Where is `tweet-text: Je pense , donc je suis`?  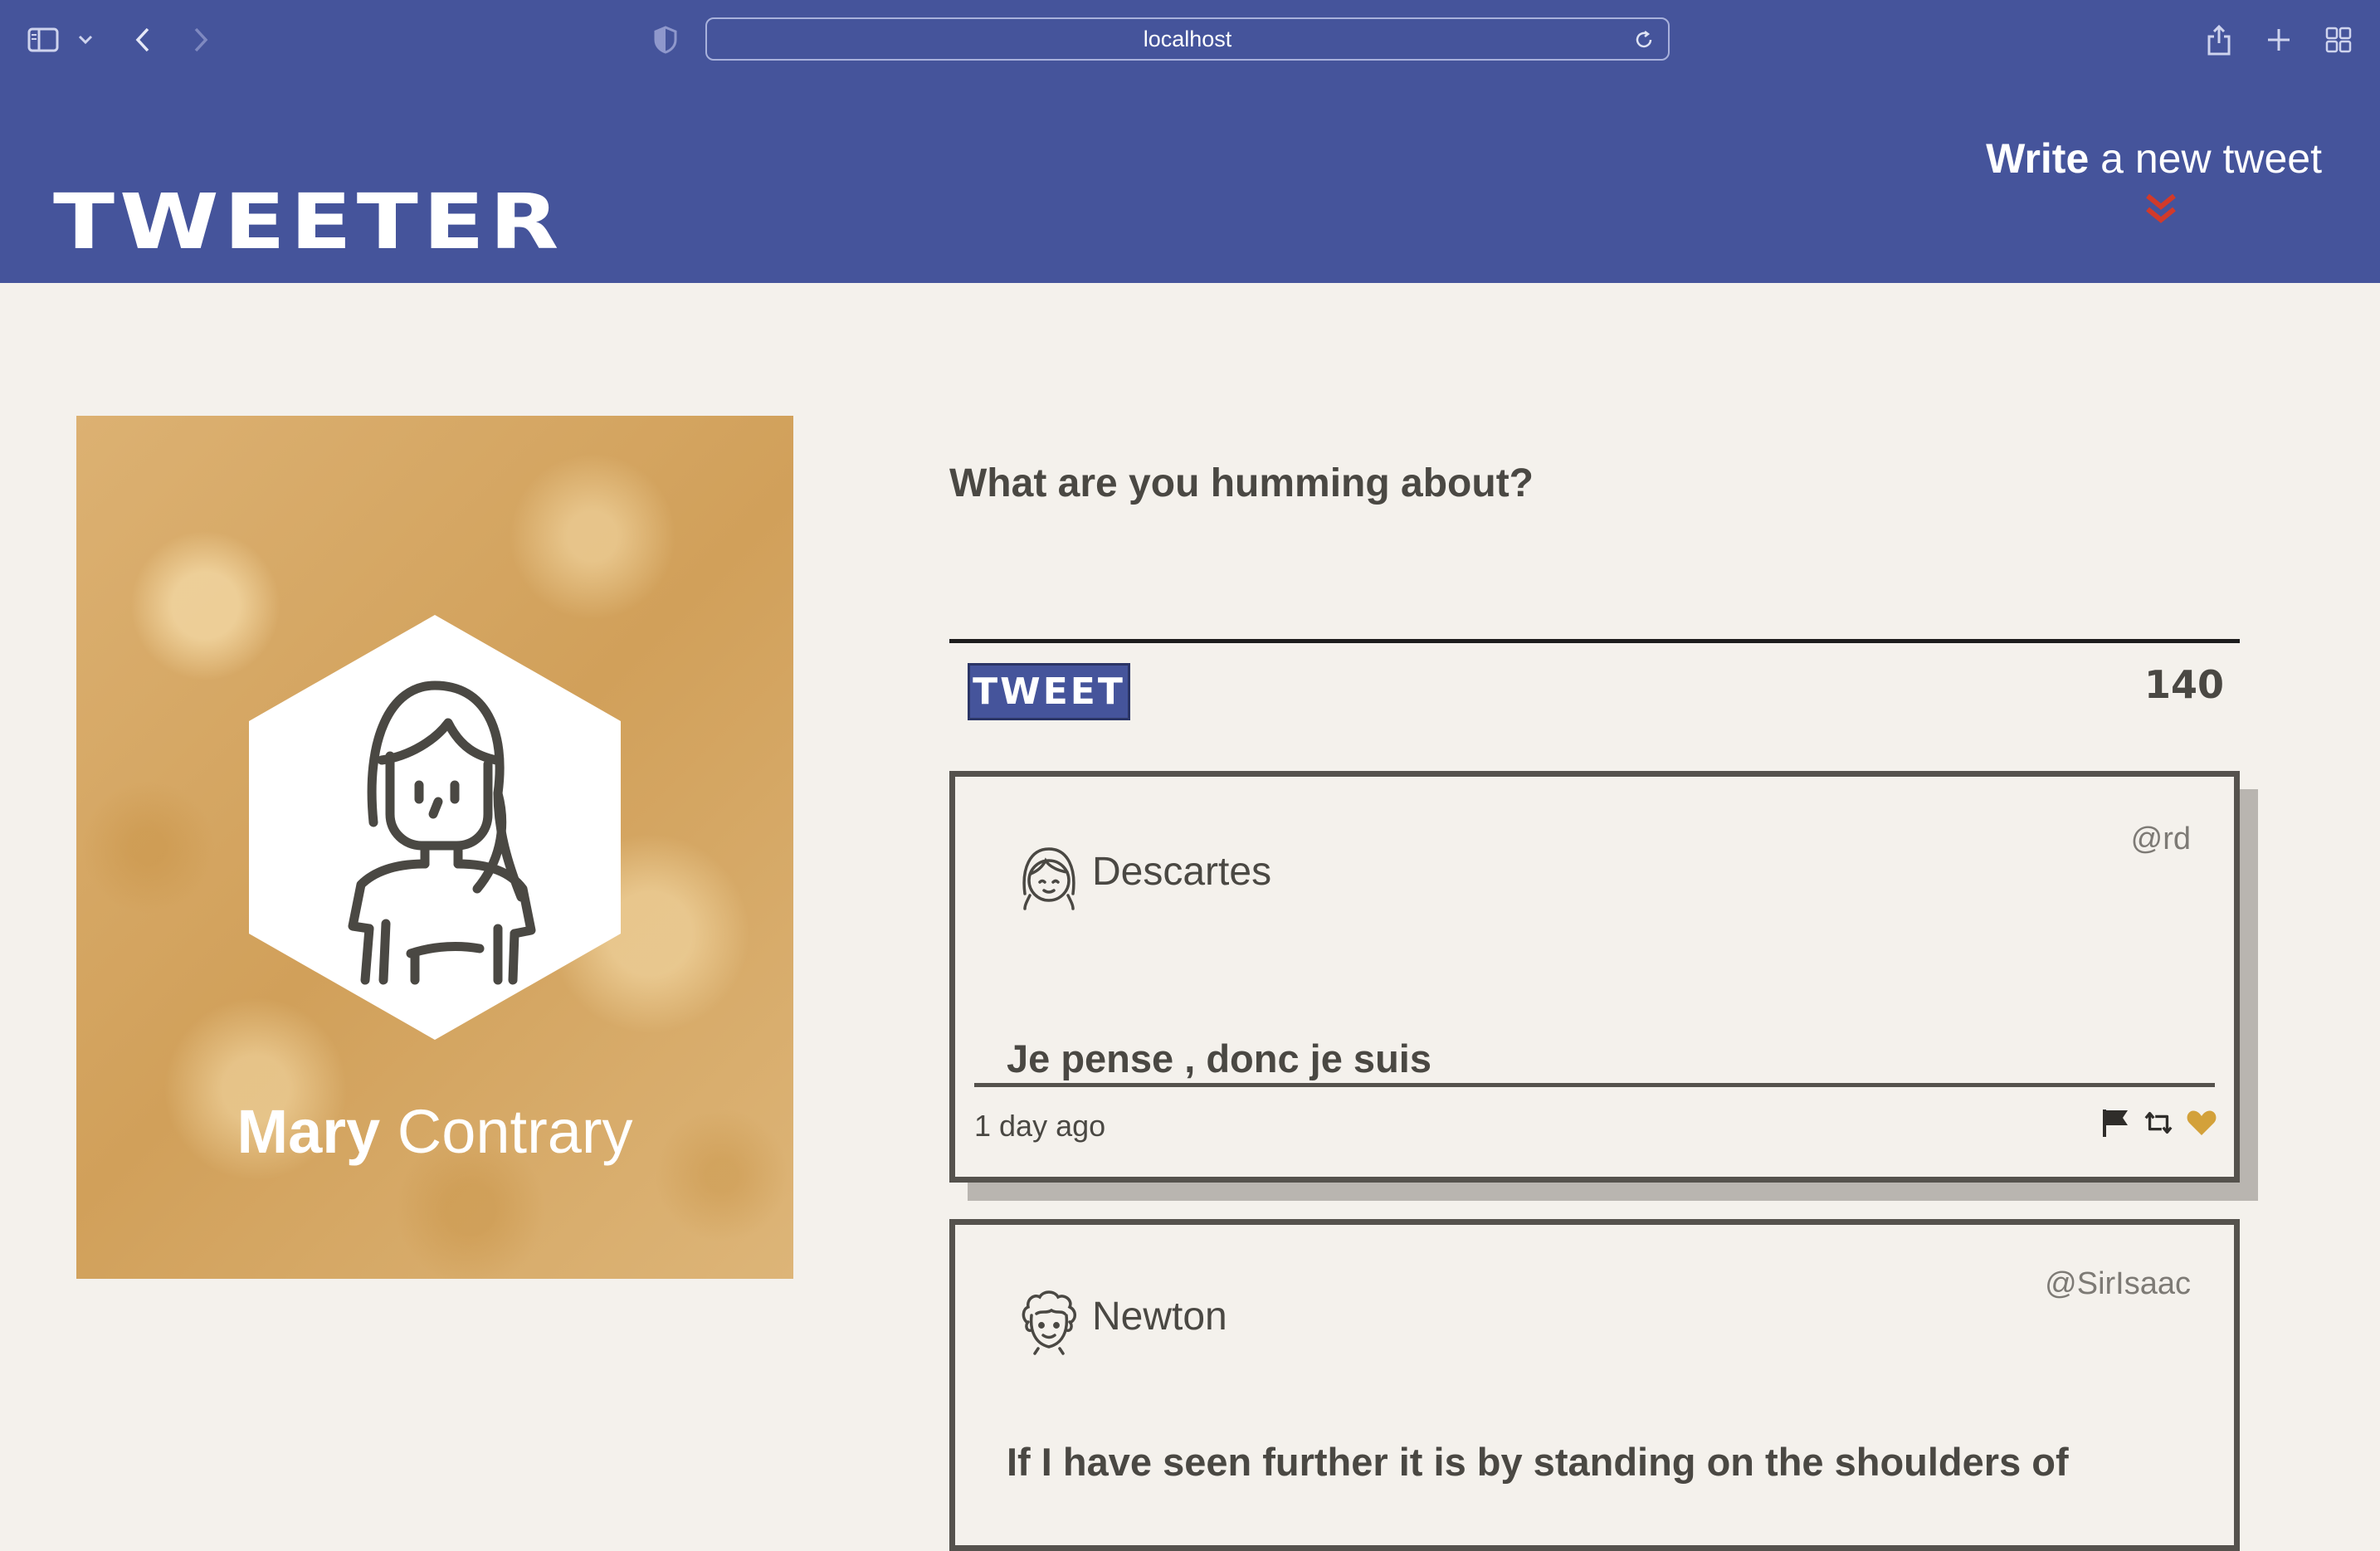 tweet-text: Je pense , donc je suis is located at coordinates (1219, 1058).